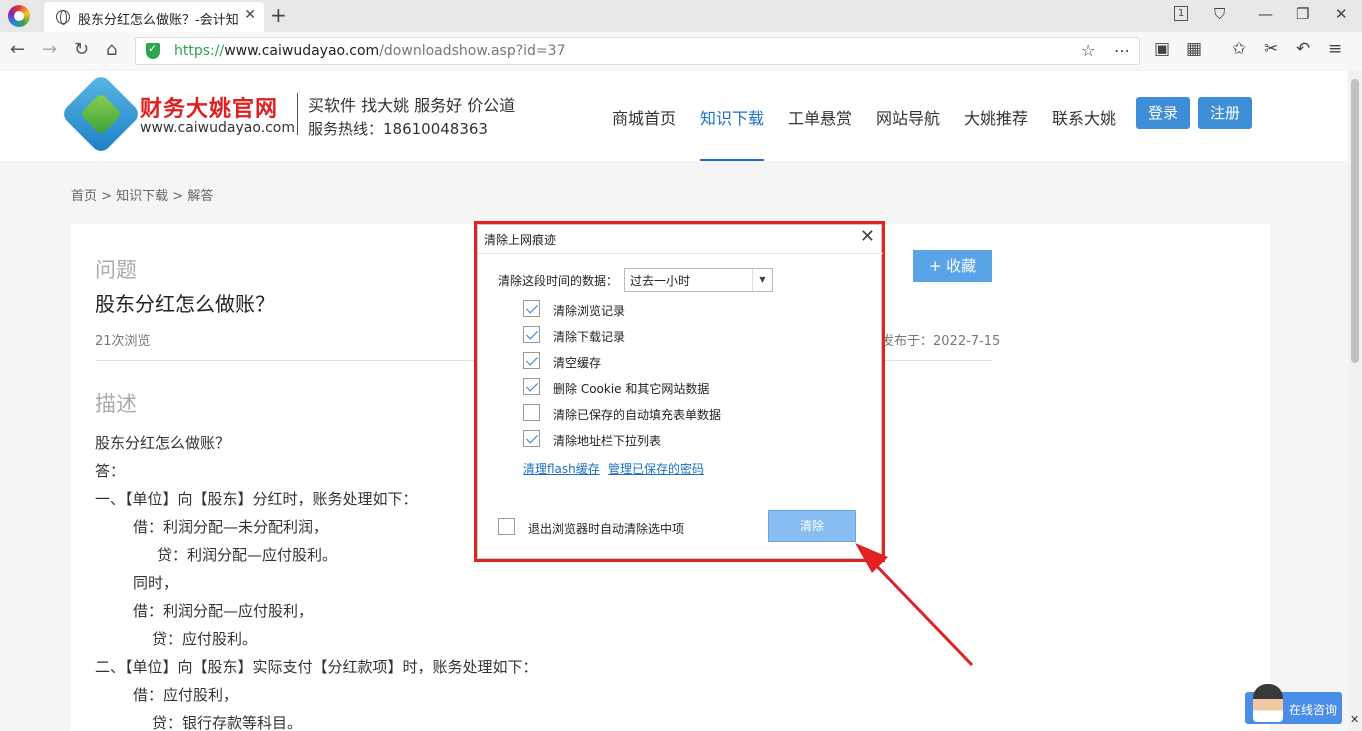 This screenshot has width=1362, height=731. Describe the element at coordinates (558, 281) in the screenshot. I see `time-range-label: 清除这段时间的数据：` at that location.